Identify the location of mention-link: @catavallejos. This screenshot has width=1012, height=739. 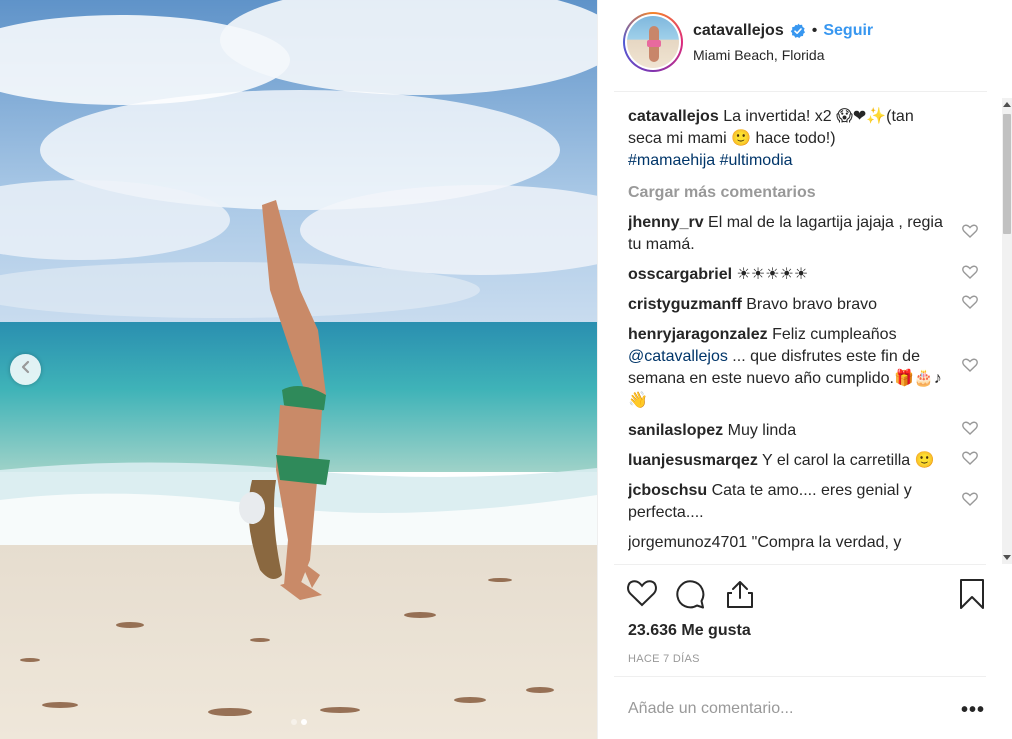
(678, 356).